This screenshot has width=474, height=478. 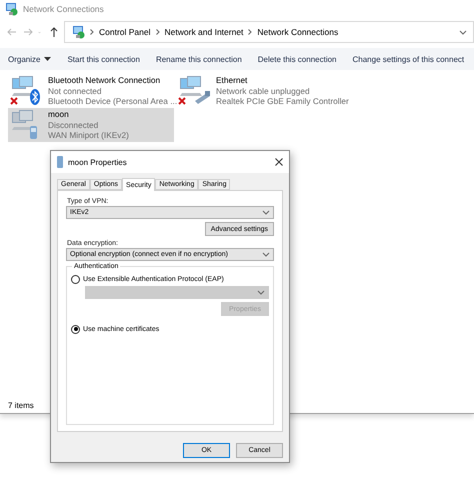 I want to click on toolbar-button: Rename this connection, so click(x=199, y=59).